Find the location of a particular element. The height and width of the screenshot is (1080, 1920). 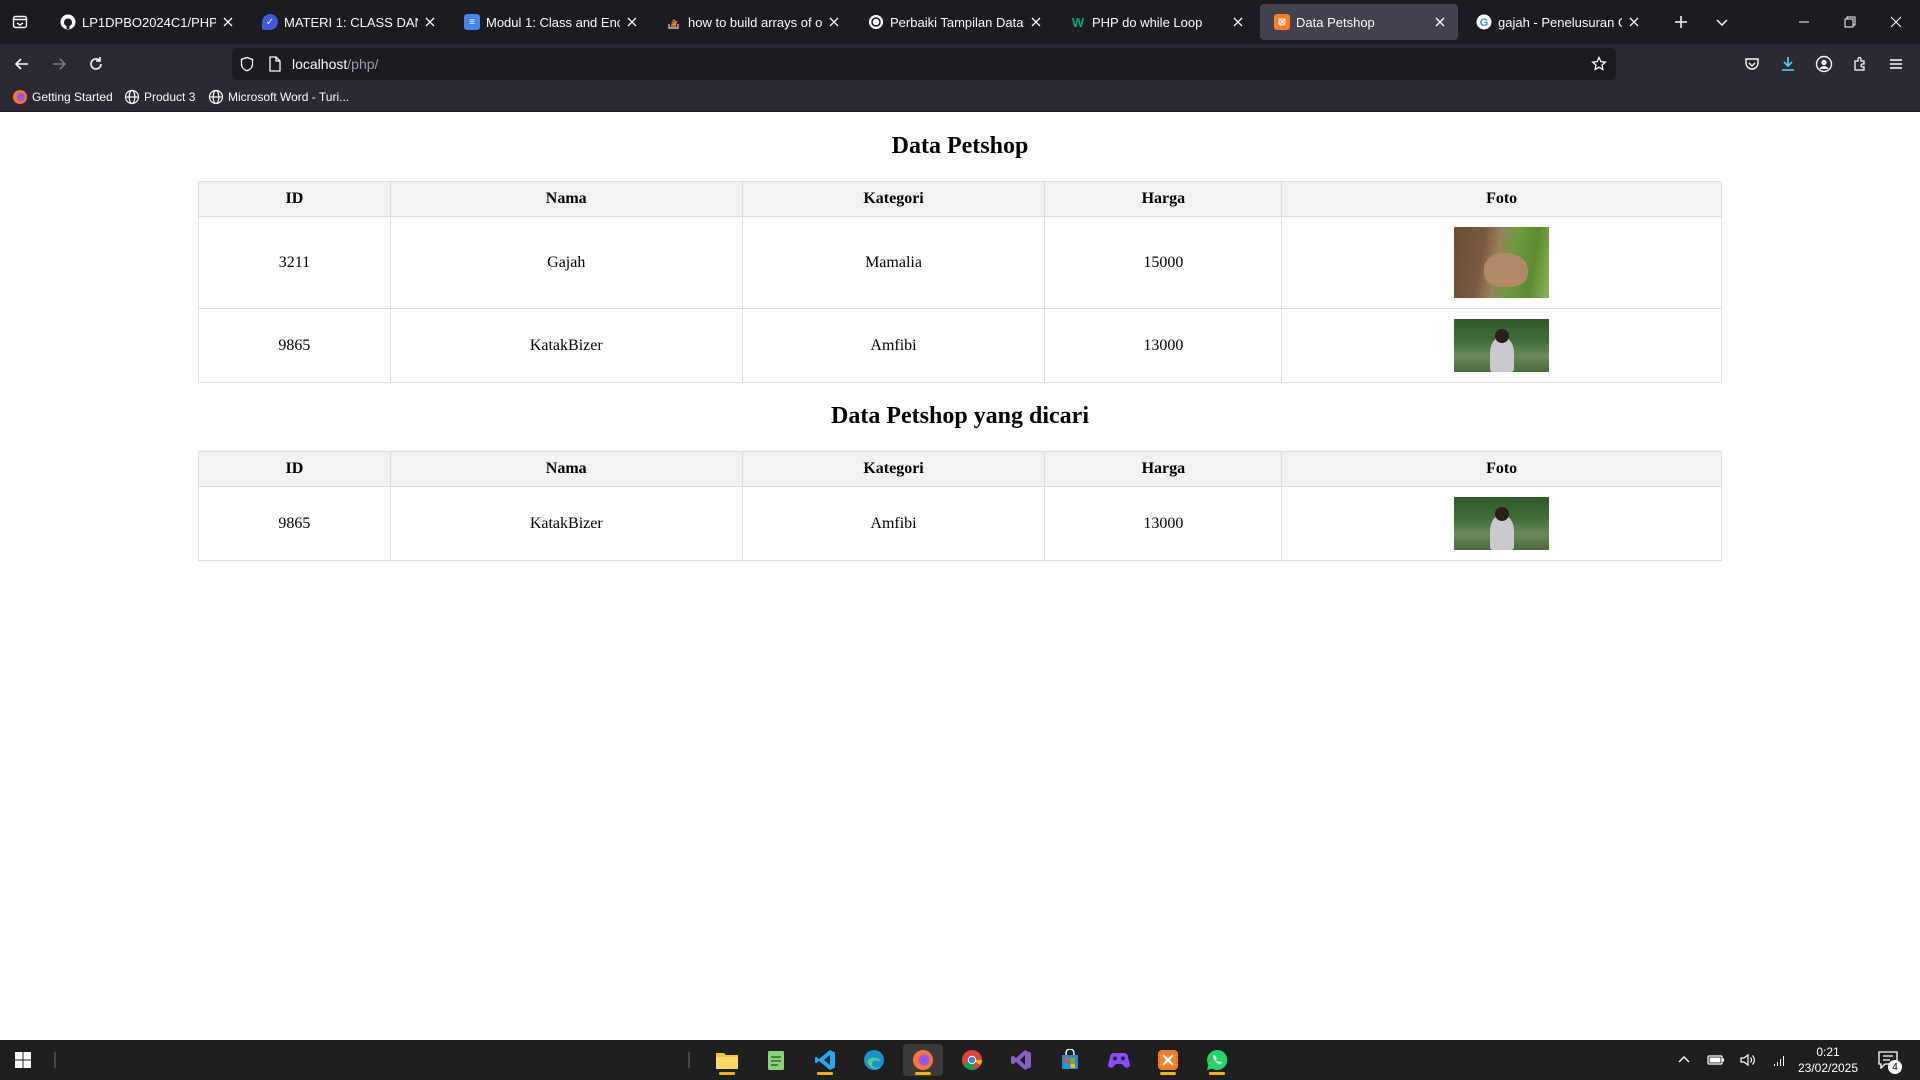

search-results-title: Data Petshop yang dicari is located at coordinates (960, 416).